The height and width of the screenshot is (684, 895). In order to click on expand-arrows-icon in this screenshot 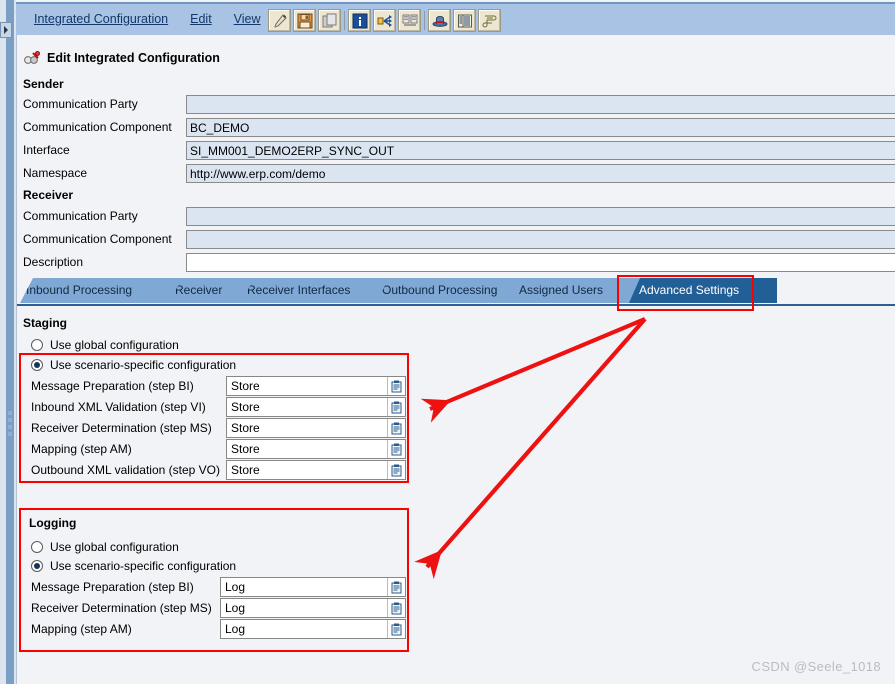, I will do `click(384, 20)`.